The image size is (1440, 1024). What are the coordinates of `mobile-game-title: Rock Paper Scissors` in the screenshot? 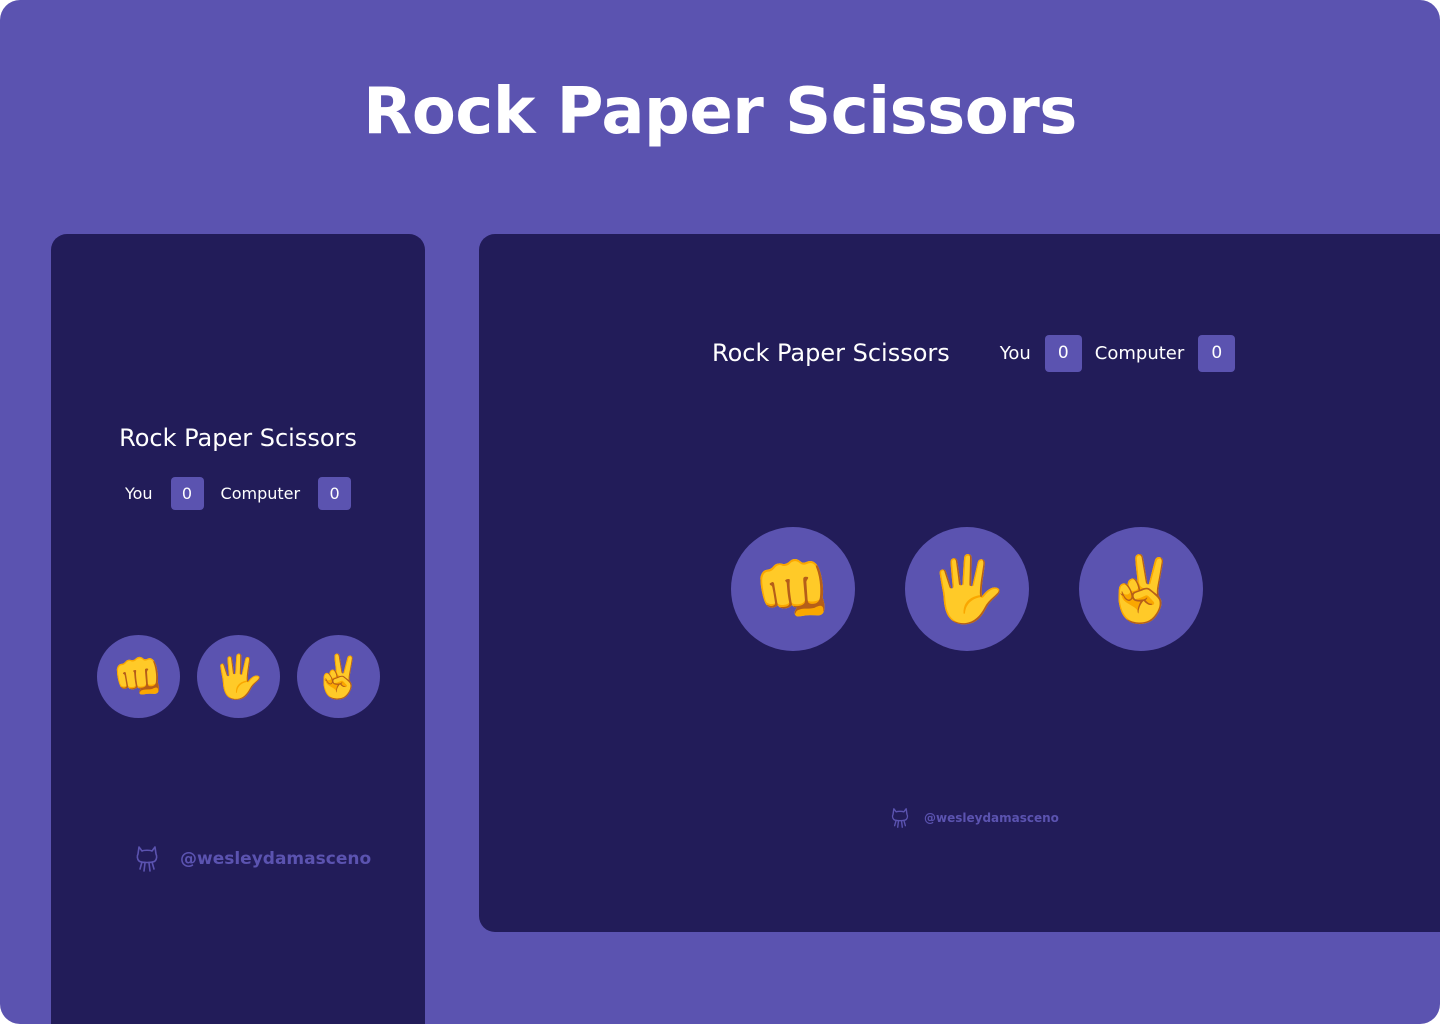 It's located at (238, 438).